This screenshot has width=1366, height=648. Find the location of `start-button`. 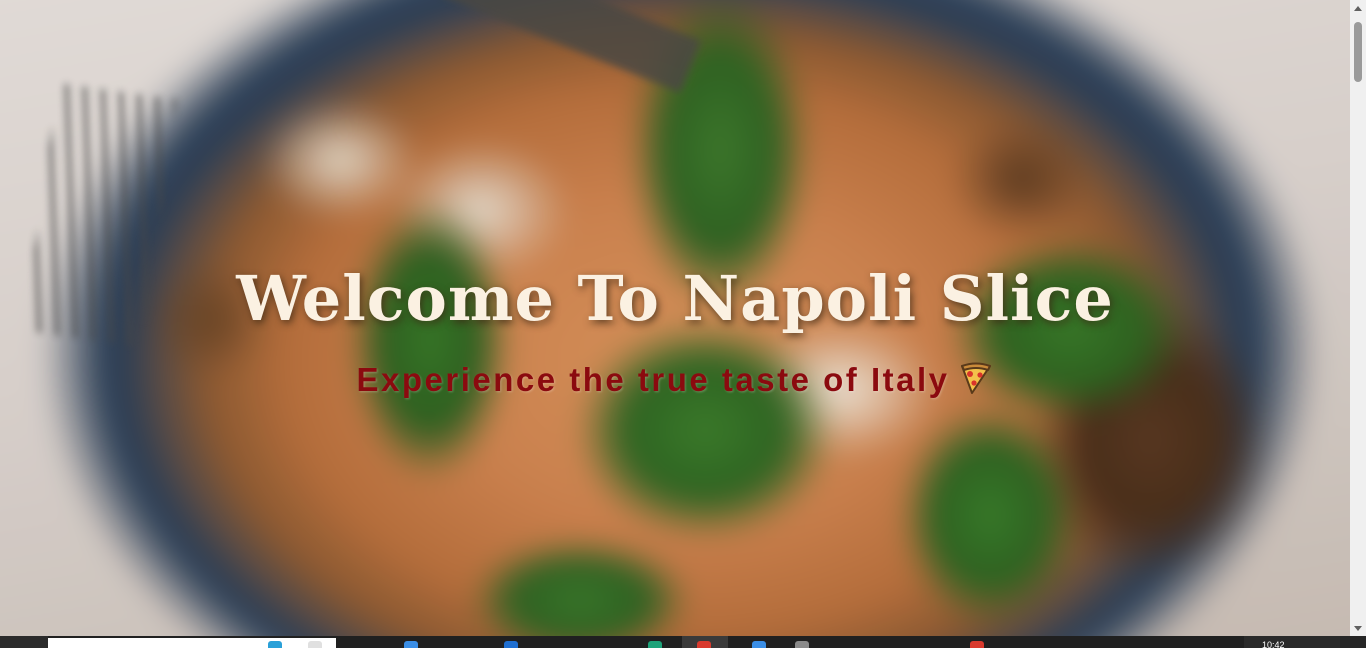

start-button is located at coordinates (24, 642).